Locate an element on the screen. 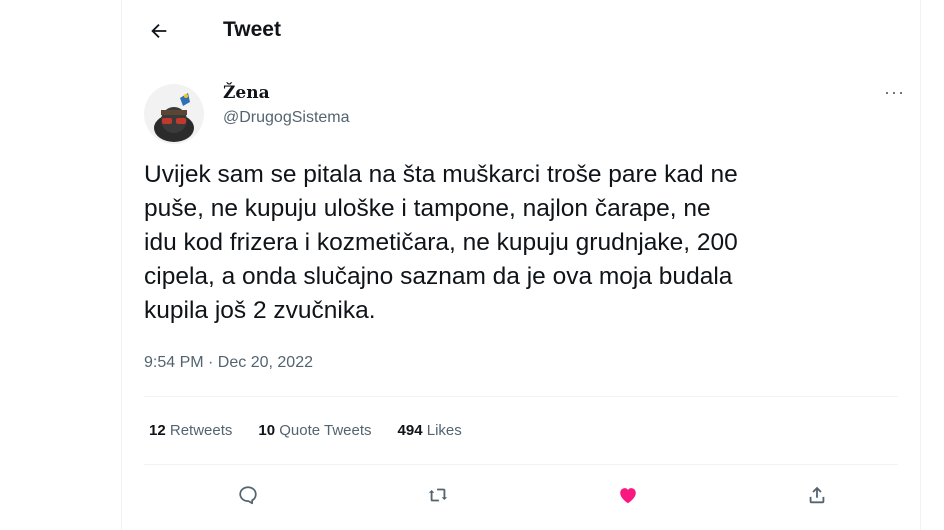 Image resolution: width=944 pixels, height=530 pixels. more-options-button: ··· is located at coordinates (894, 92).